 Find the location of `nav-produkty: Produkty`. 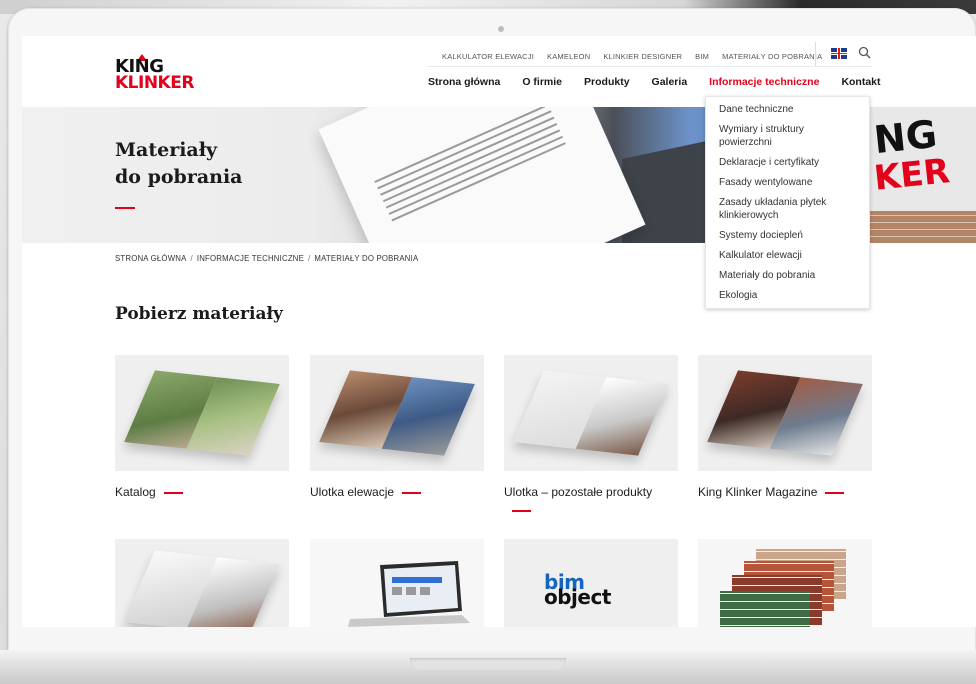

nav-produkty: Produkty is located at coordinates (607, 82).